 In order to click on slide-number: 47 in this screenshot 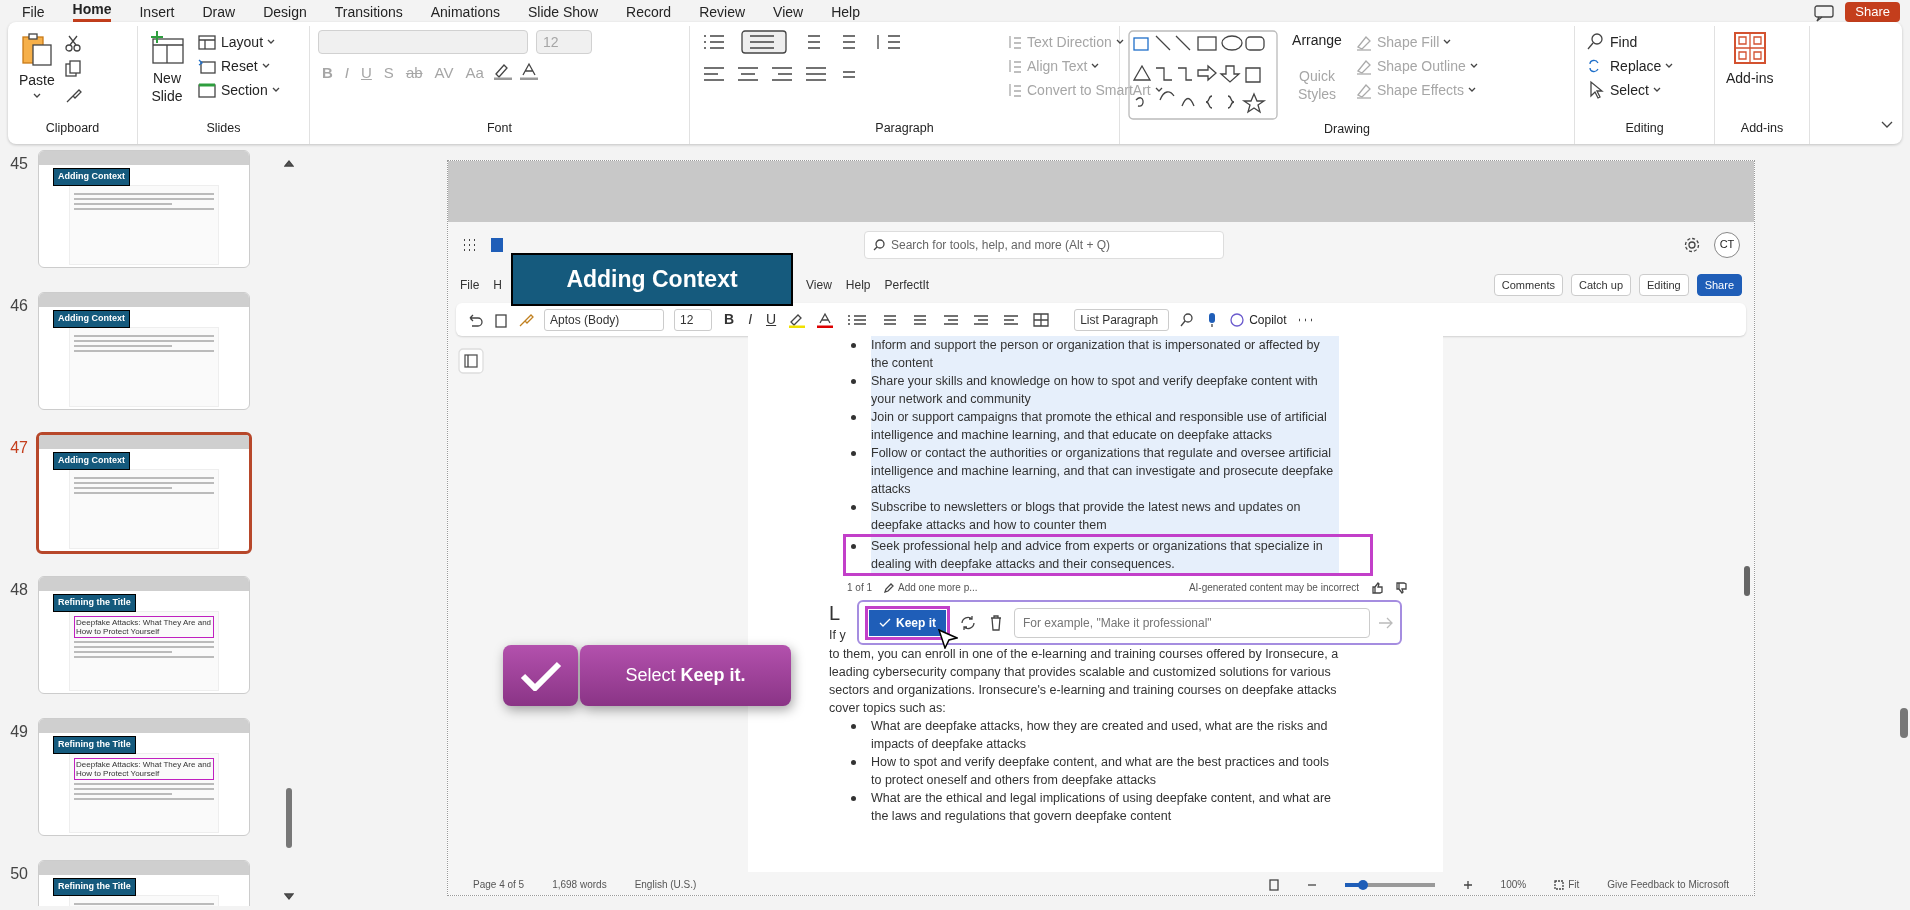, I will do `click(18, 448)`.